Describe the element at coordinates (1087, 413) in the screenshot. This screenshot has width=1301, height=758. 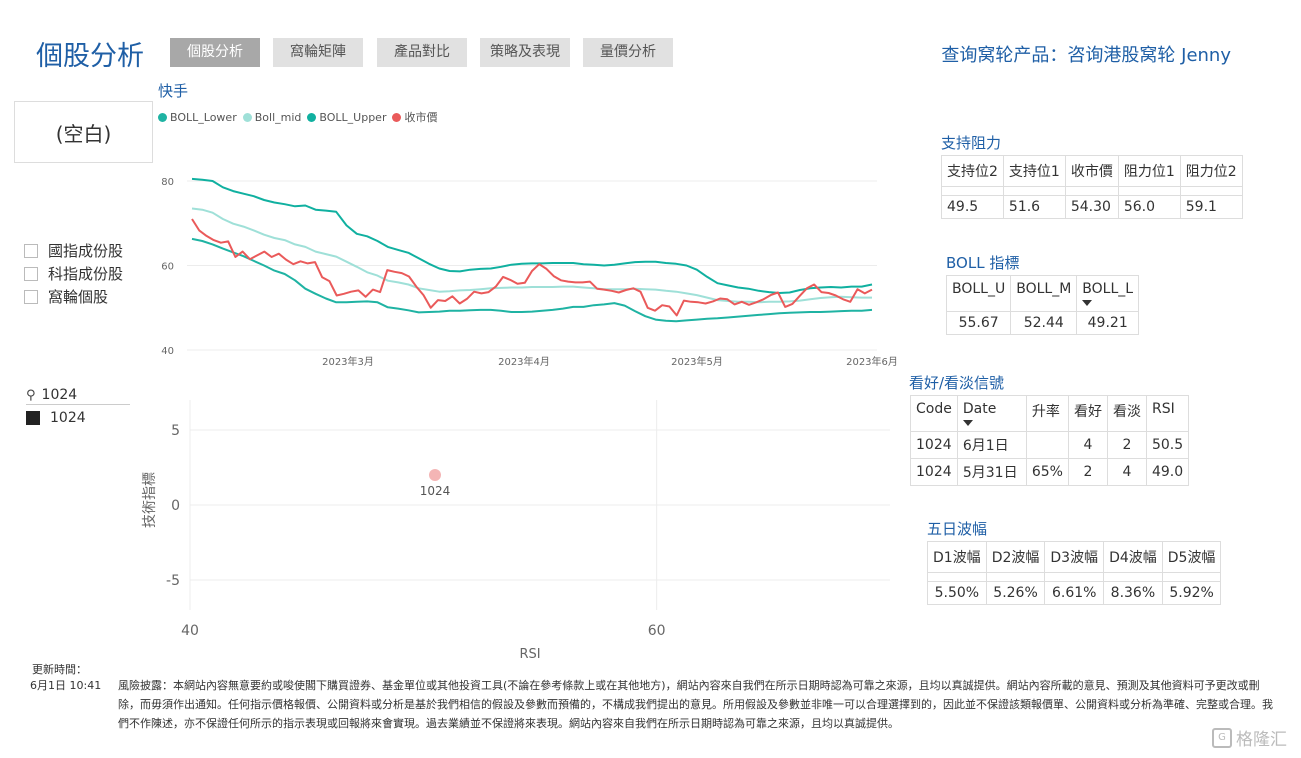
I see `column-header: 看好` at that location.